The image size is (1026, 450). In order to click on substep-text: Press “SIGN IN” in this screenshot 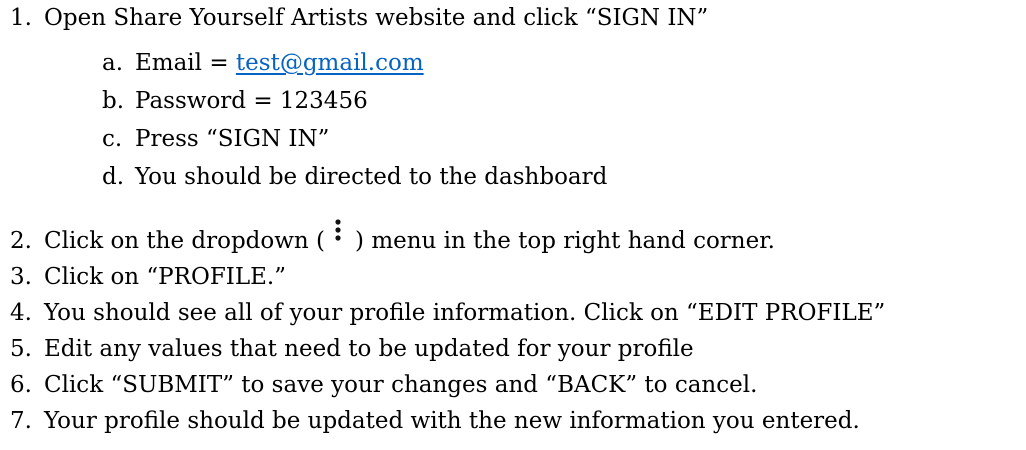, I will do `click(232, 139)`.